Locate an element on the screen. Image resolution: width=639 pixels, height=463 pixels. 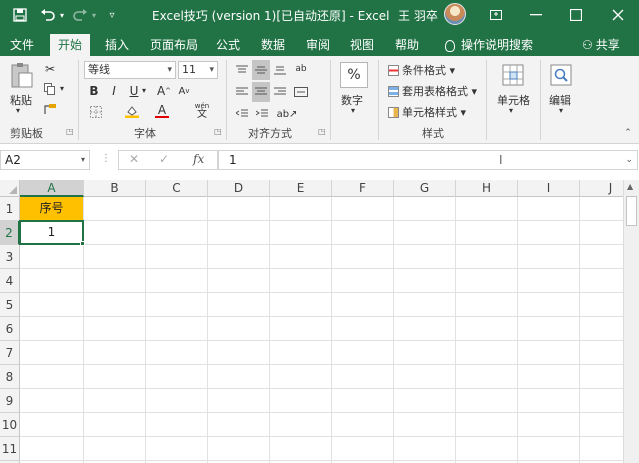
row-header-7: 7 is located at coordinates (10, 353).